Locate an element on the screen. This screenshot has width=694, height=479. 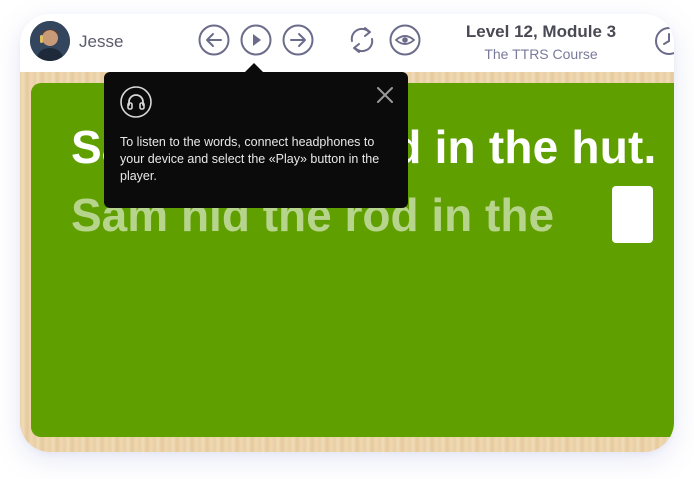
show-button is located at coordinates (405, 40).